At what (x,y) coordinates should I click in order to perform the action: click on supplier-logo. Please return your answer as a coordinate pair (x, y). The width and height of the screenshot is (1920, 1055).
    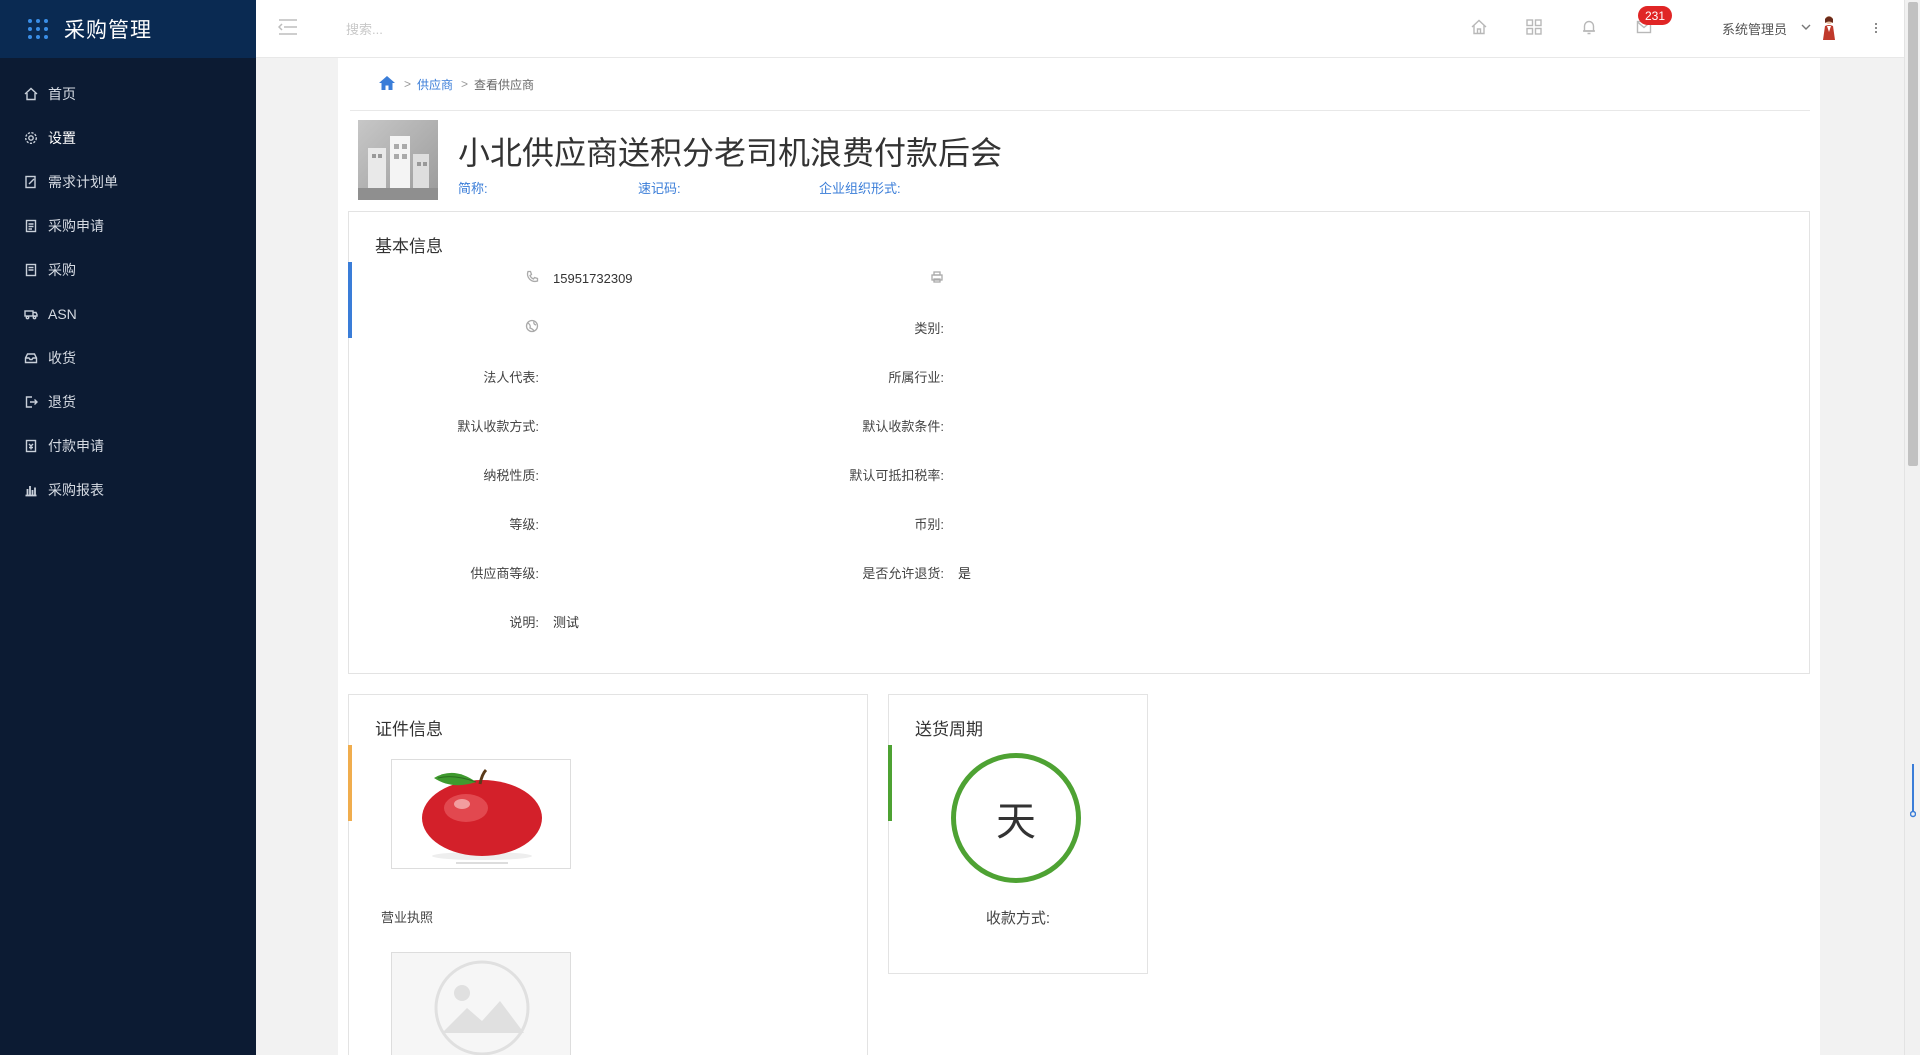
    Looking at the image, I should click on (398, 160).